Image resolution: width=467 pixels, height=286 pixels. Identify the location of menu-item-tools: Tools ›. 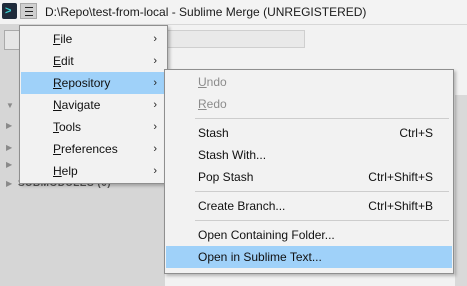
(93, 127).